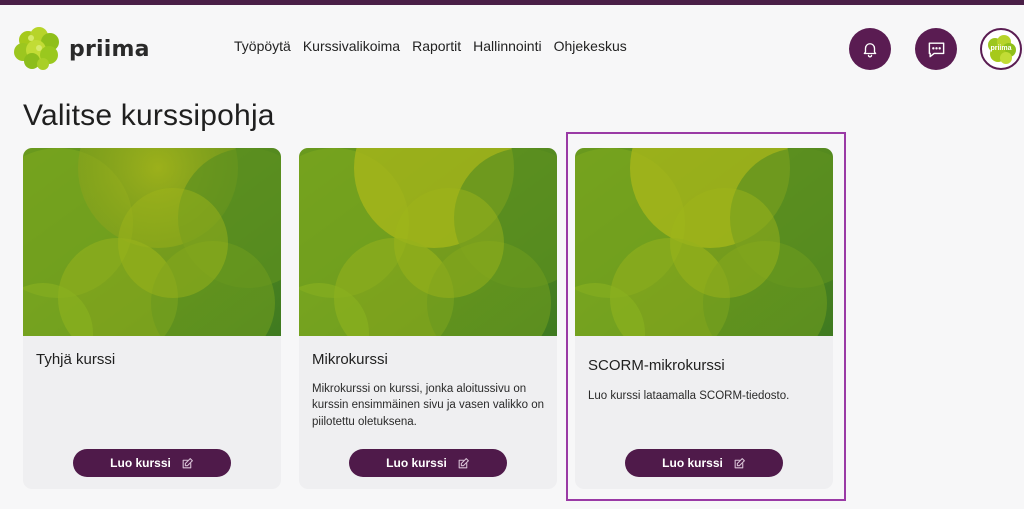  I want to click on avatar-image: priima, so click(1002, 49).